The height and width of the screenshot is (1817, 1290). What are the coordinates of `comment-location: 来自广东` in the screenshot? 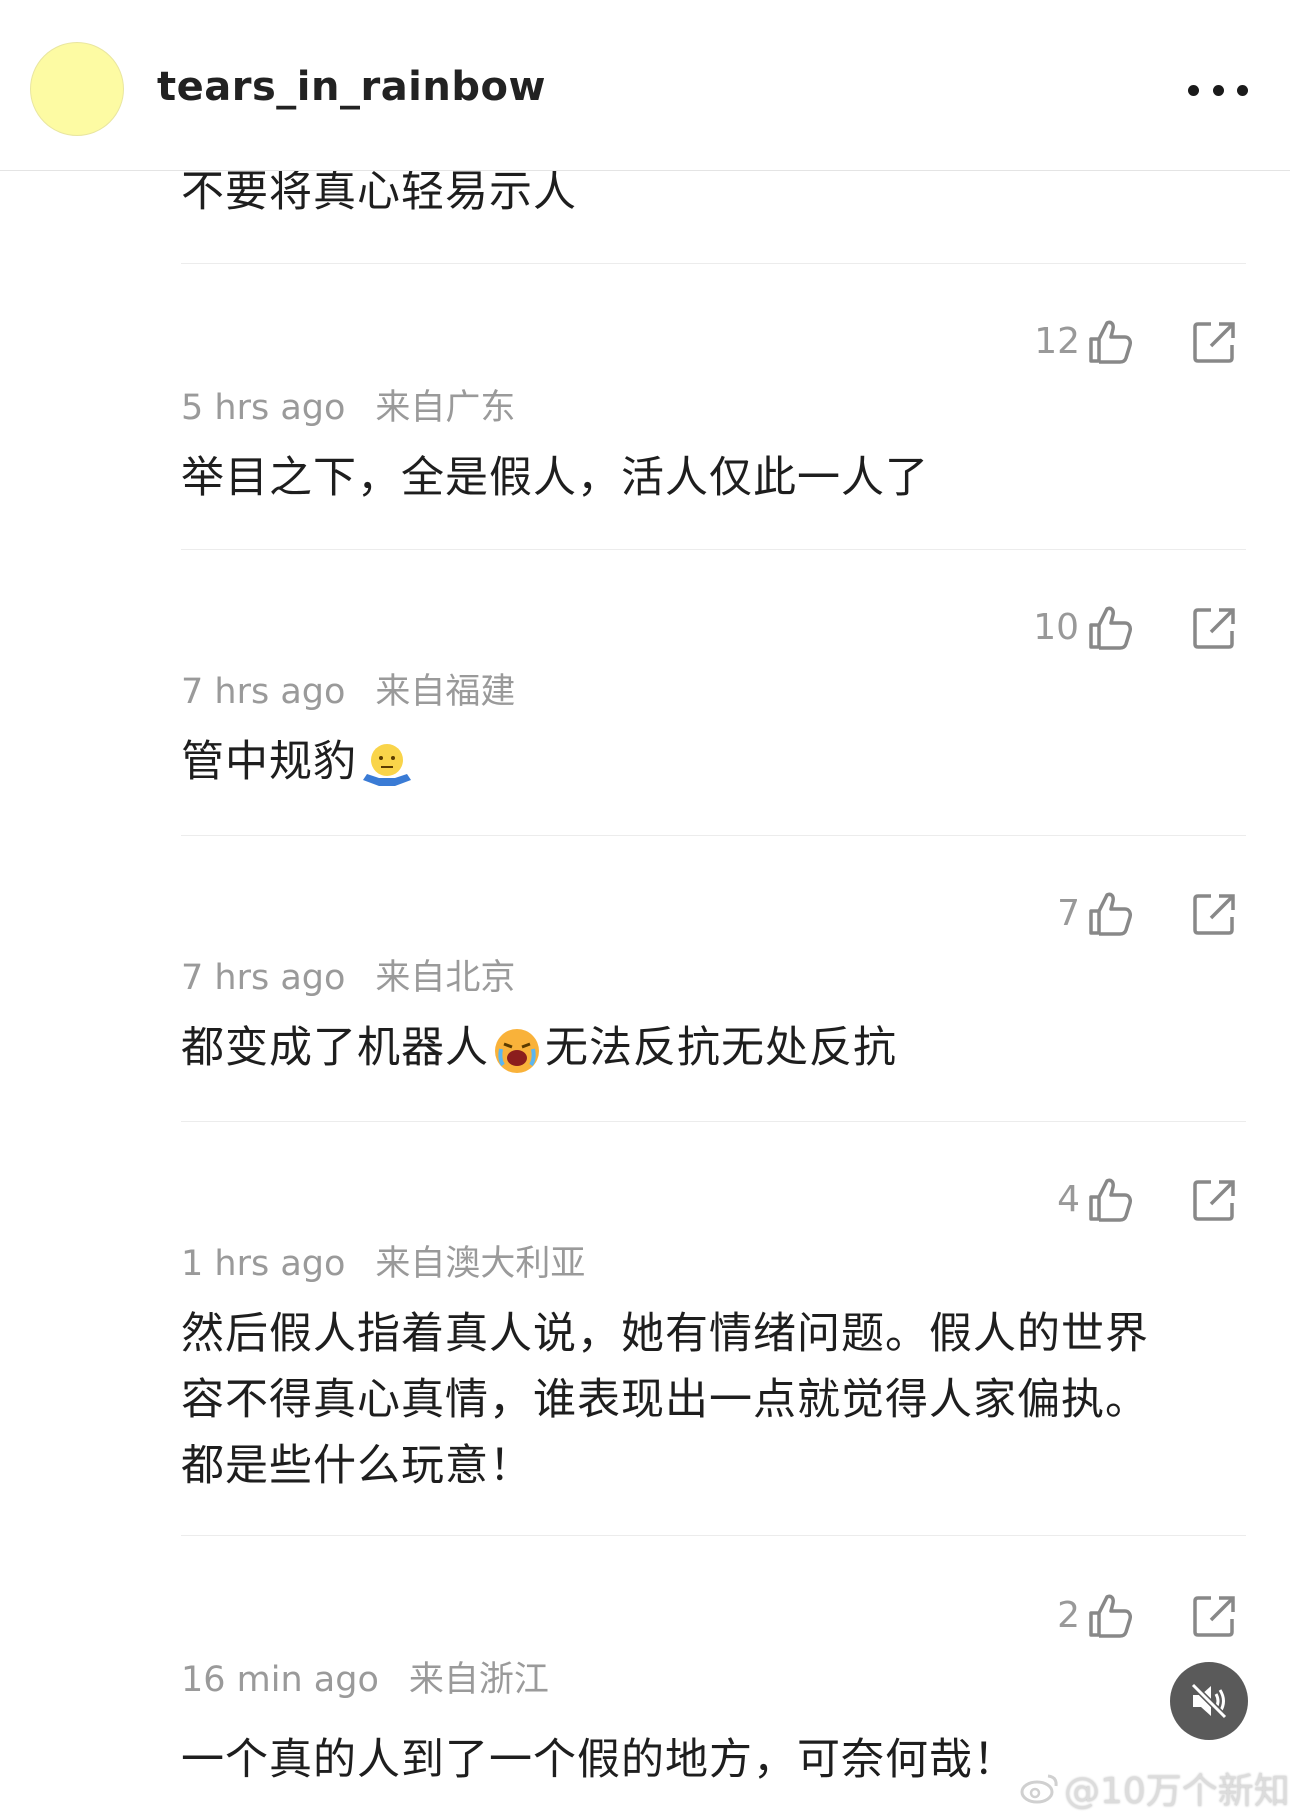 It's located at (445, 408).